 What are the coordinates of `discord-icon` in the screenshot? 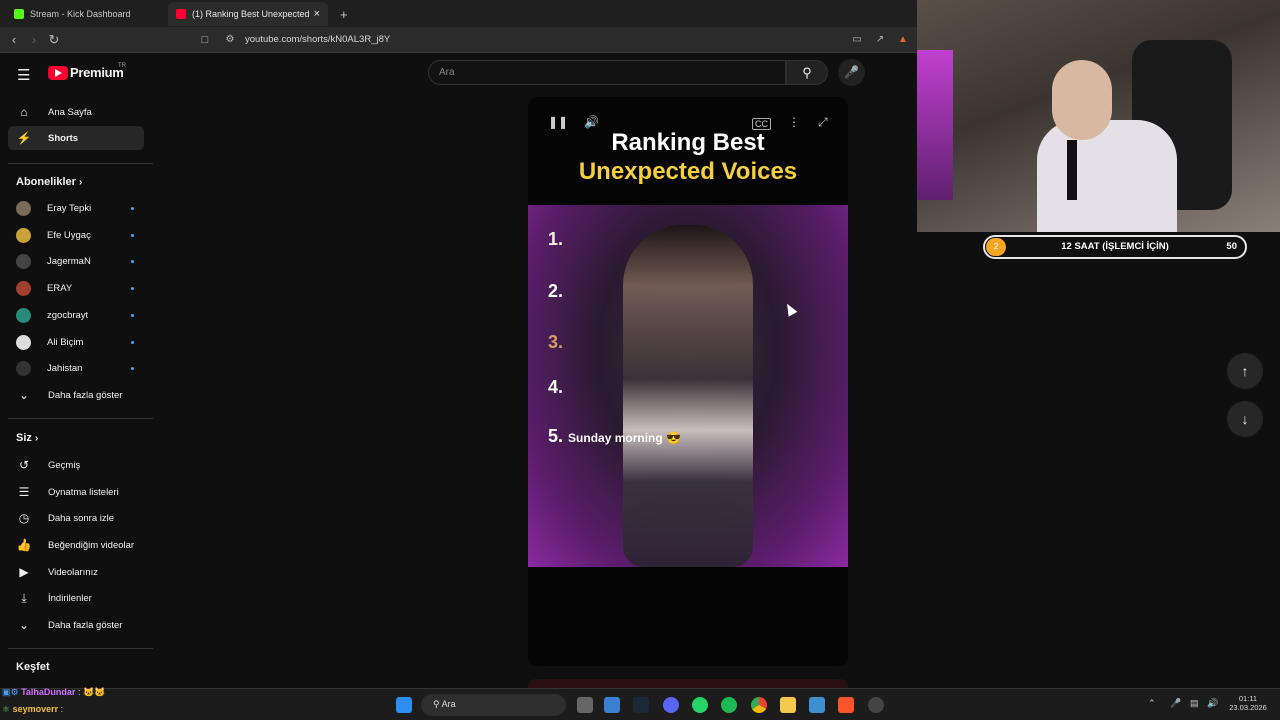 It's located at (671, 705).